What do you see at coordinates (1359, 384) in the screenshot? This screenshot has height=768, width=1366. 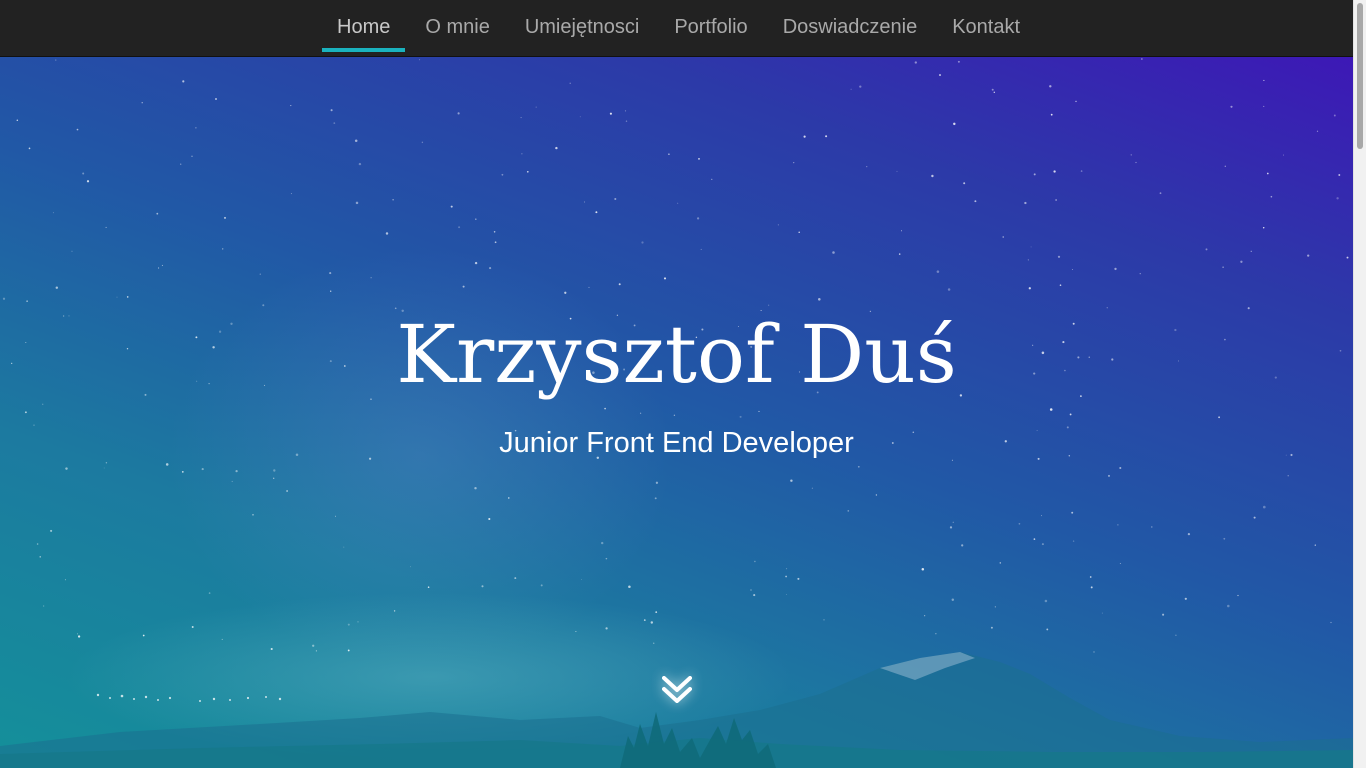 I see `page-scrollbar` at bounding box center [1359, 384].